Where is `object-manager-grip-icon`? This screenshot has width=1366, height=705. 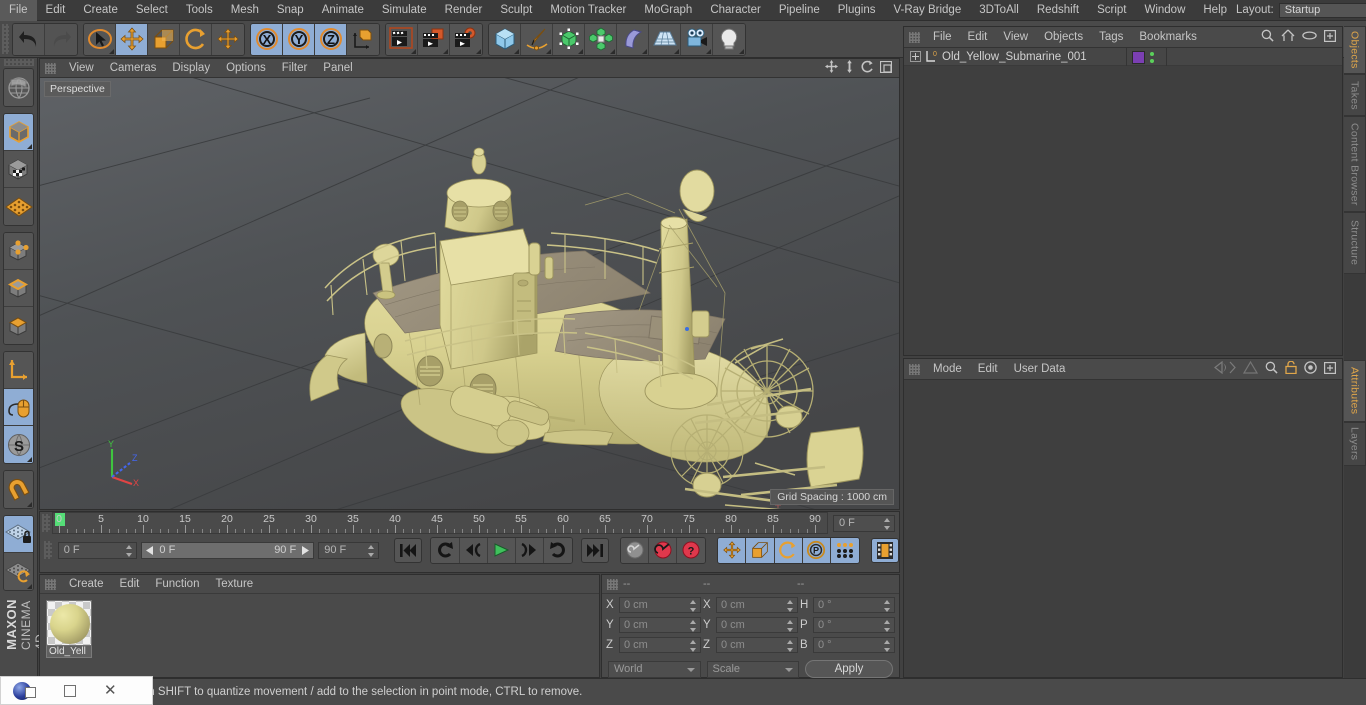
object-manager-grip-icon is located at coordinates (914, 37).